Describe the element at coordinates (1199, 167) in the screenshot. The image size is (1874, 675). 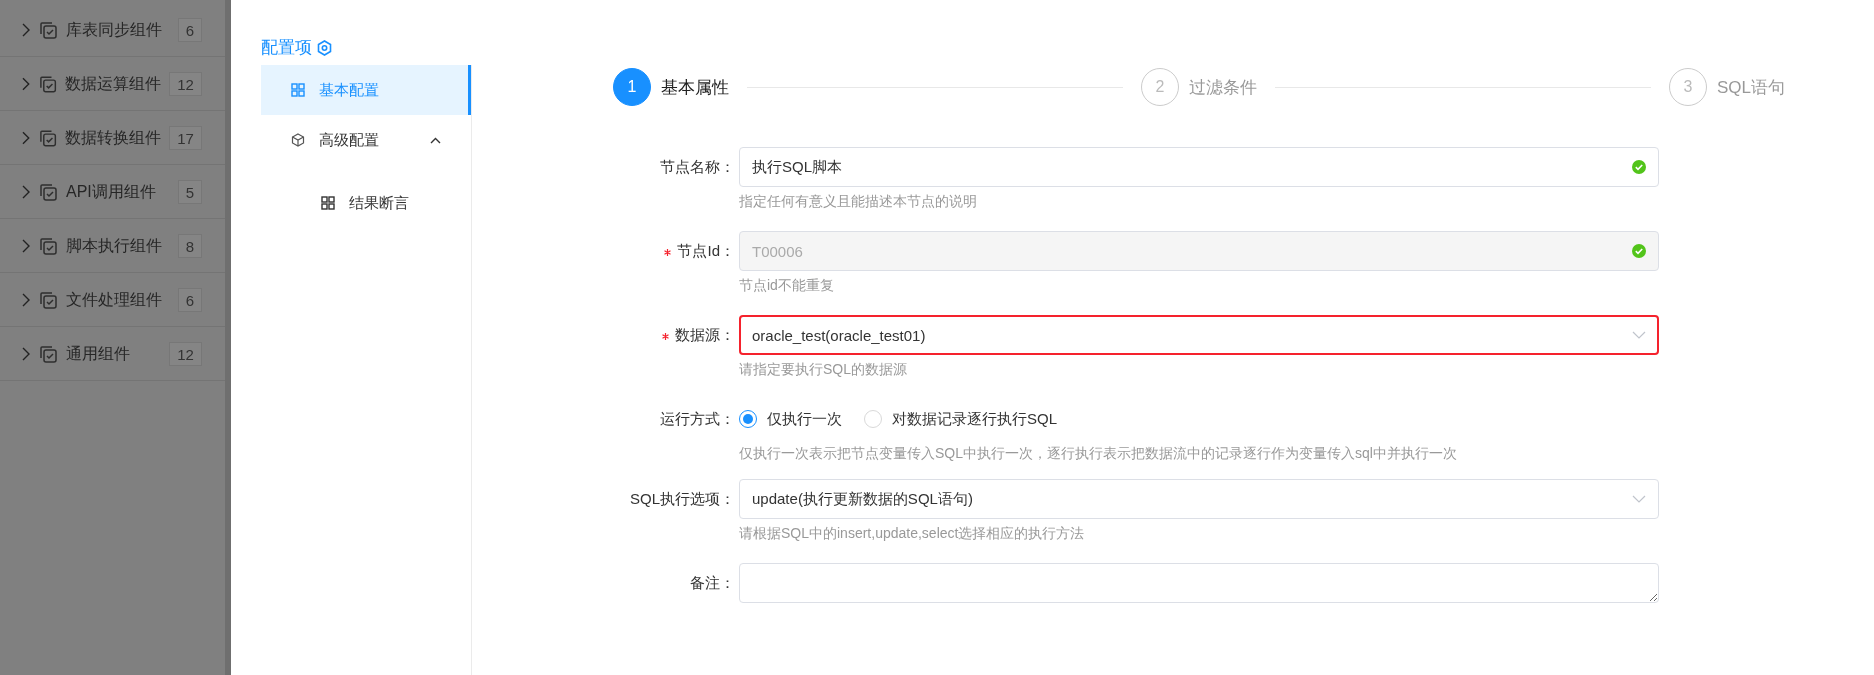
I see `text-input: 执行SQL脚本` at that location.